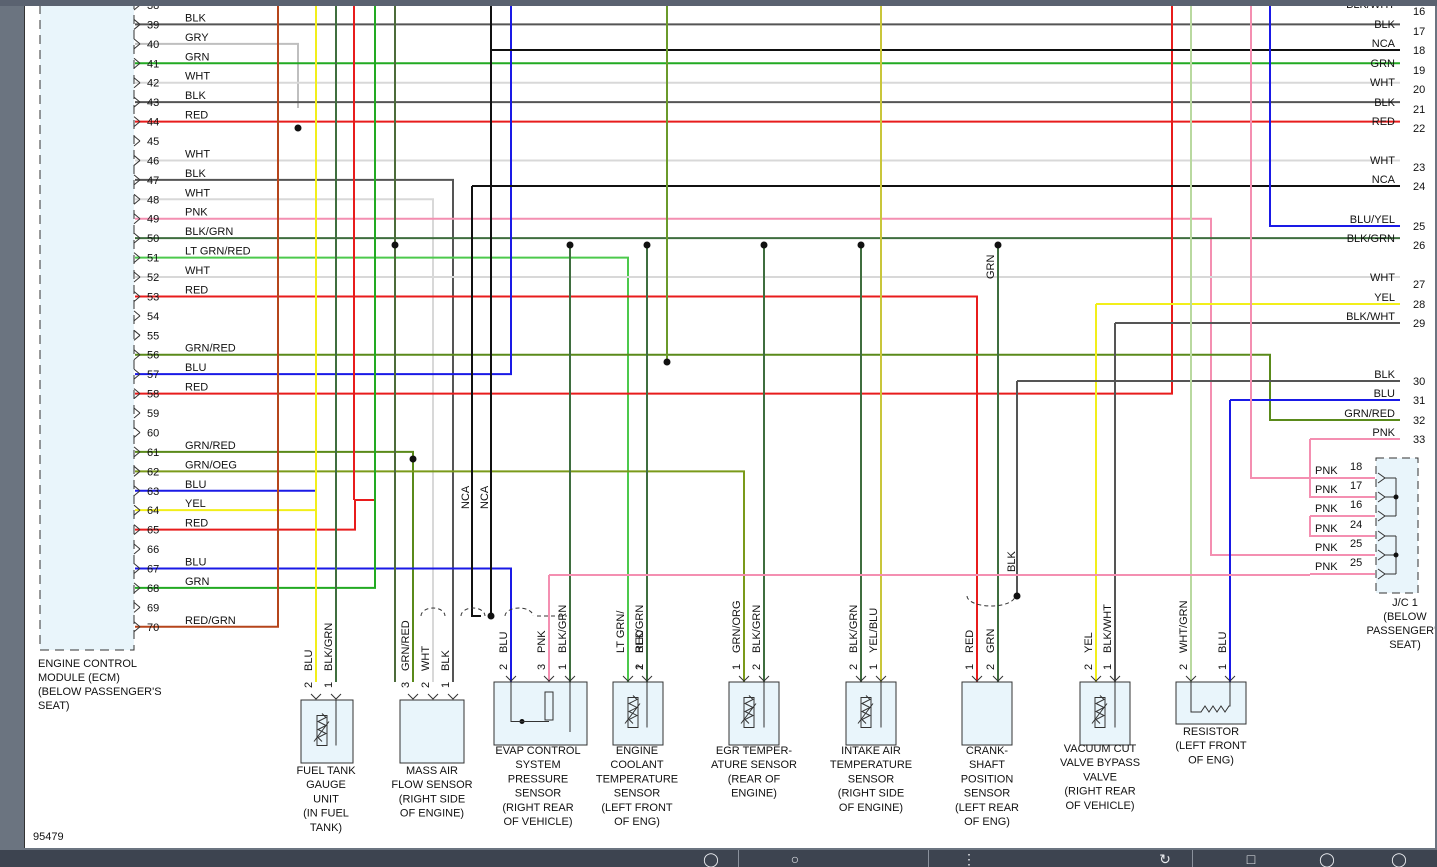 The width and height of the screenshot is (1437, 867). What do you see at coordinates (537, 765) in the screenshot?
I see `component-label-line: SYSTEM` at bounding box center [537, 765].